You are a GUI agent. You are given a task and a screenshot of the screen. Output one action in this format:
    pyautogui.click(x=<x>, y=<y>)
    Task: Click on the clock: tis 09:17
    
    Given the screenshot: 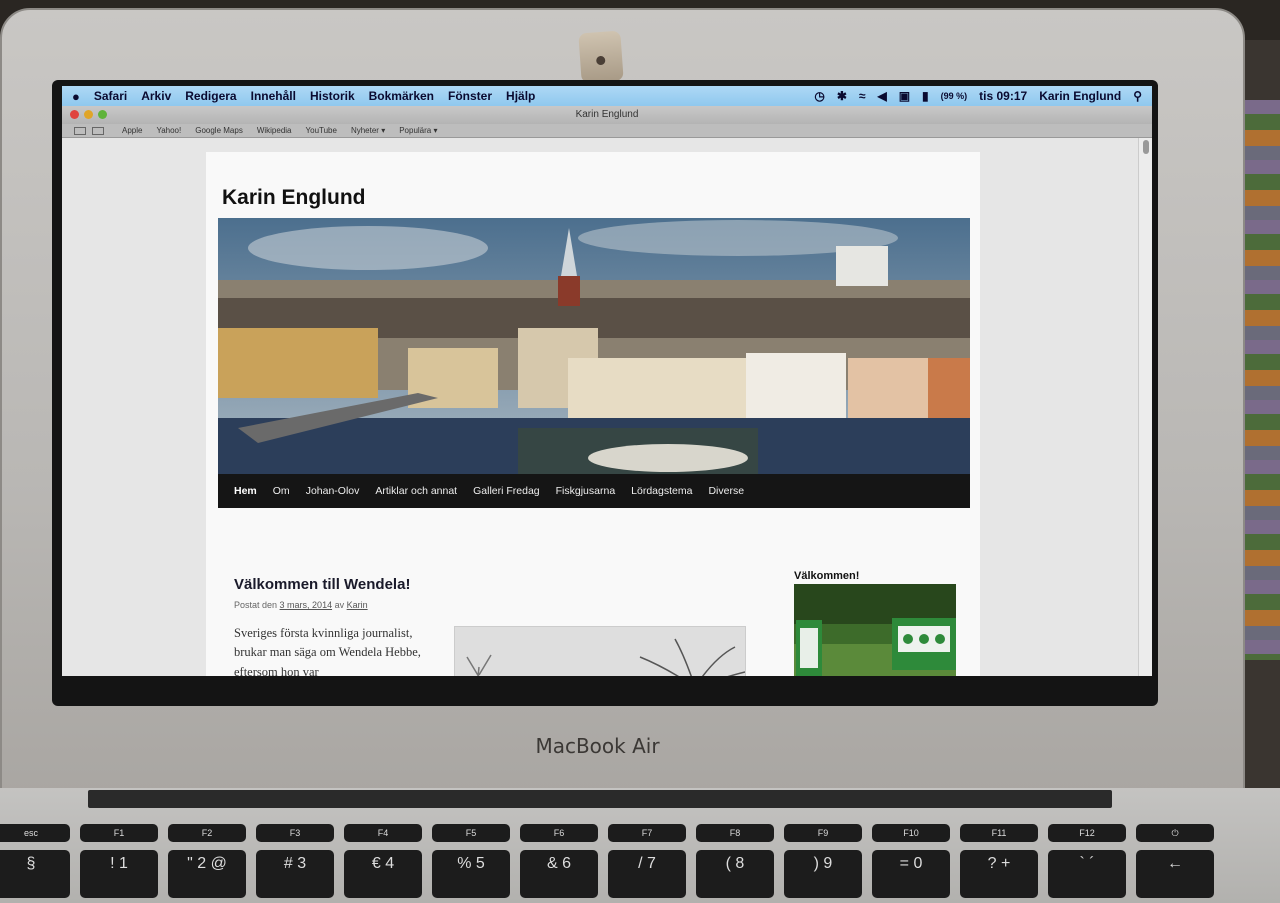 What is the action you would take?
    pyautogui.click(x=1003, y=96)
    